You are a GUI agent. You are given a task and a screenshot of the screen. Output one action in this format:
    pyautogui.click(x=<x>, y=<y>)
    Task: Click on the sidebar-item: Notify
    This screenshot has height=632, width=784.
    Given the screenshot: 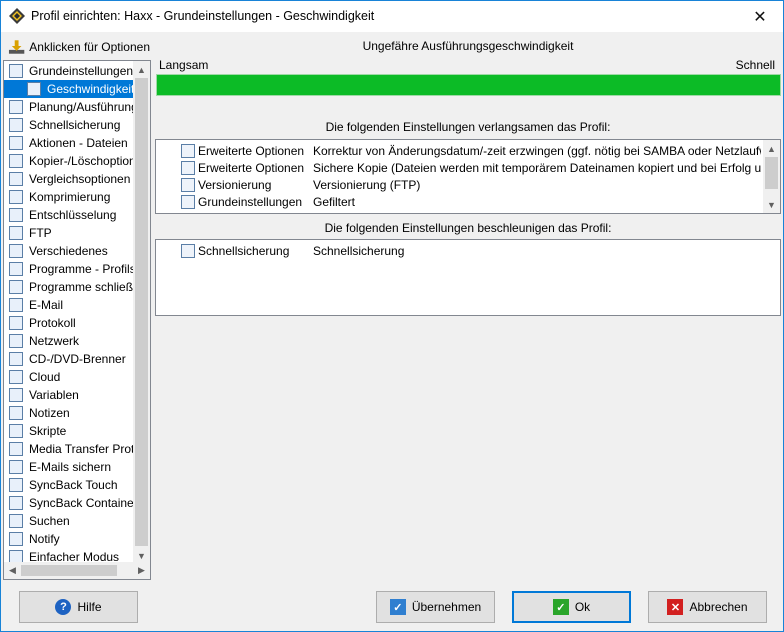 What is the action you would take?
    pyautogui.click(x=69, y=539)
    